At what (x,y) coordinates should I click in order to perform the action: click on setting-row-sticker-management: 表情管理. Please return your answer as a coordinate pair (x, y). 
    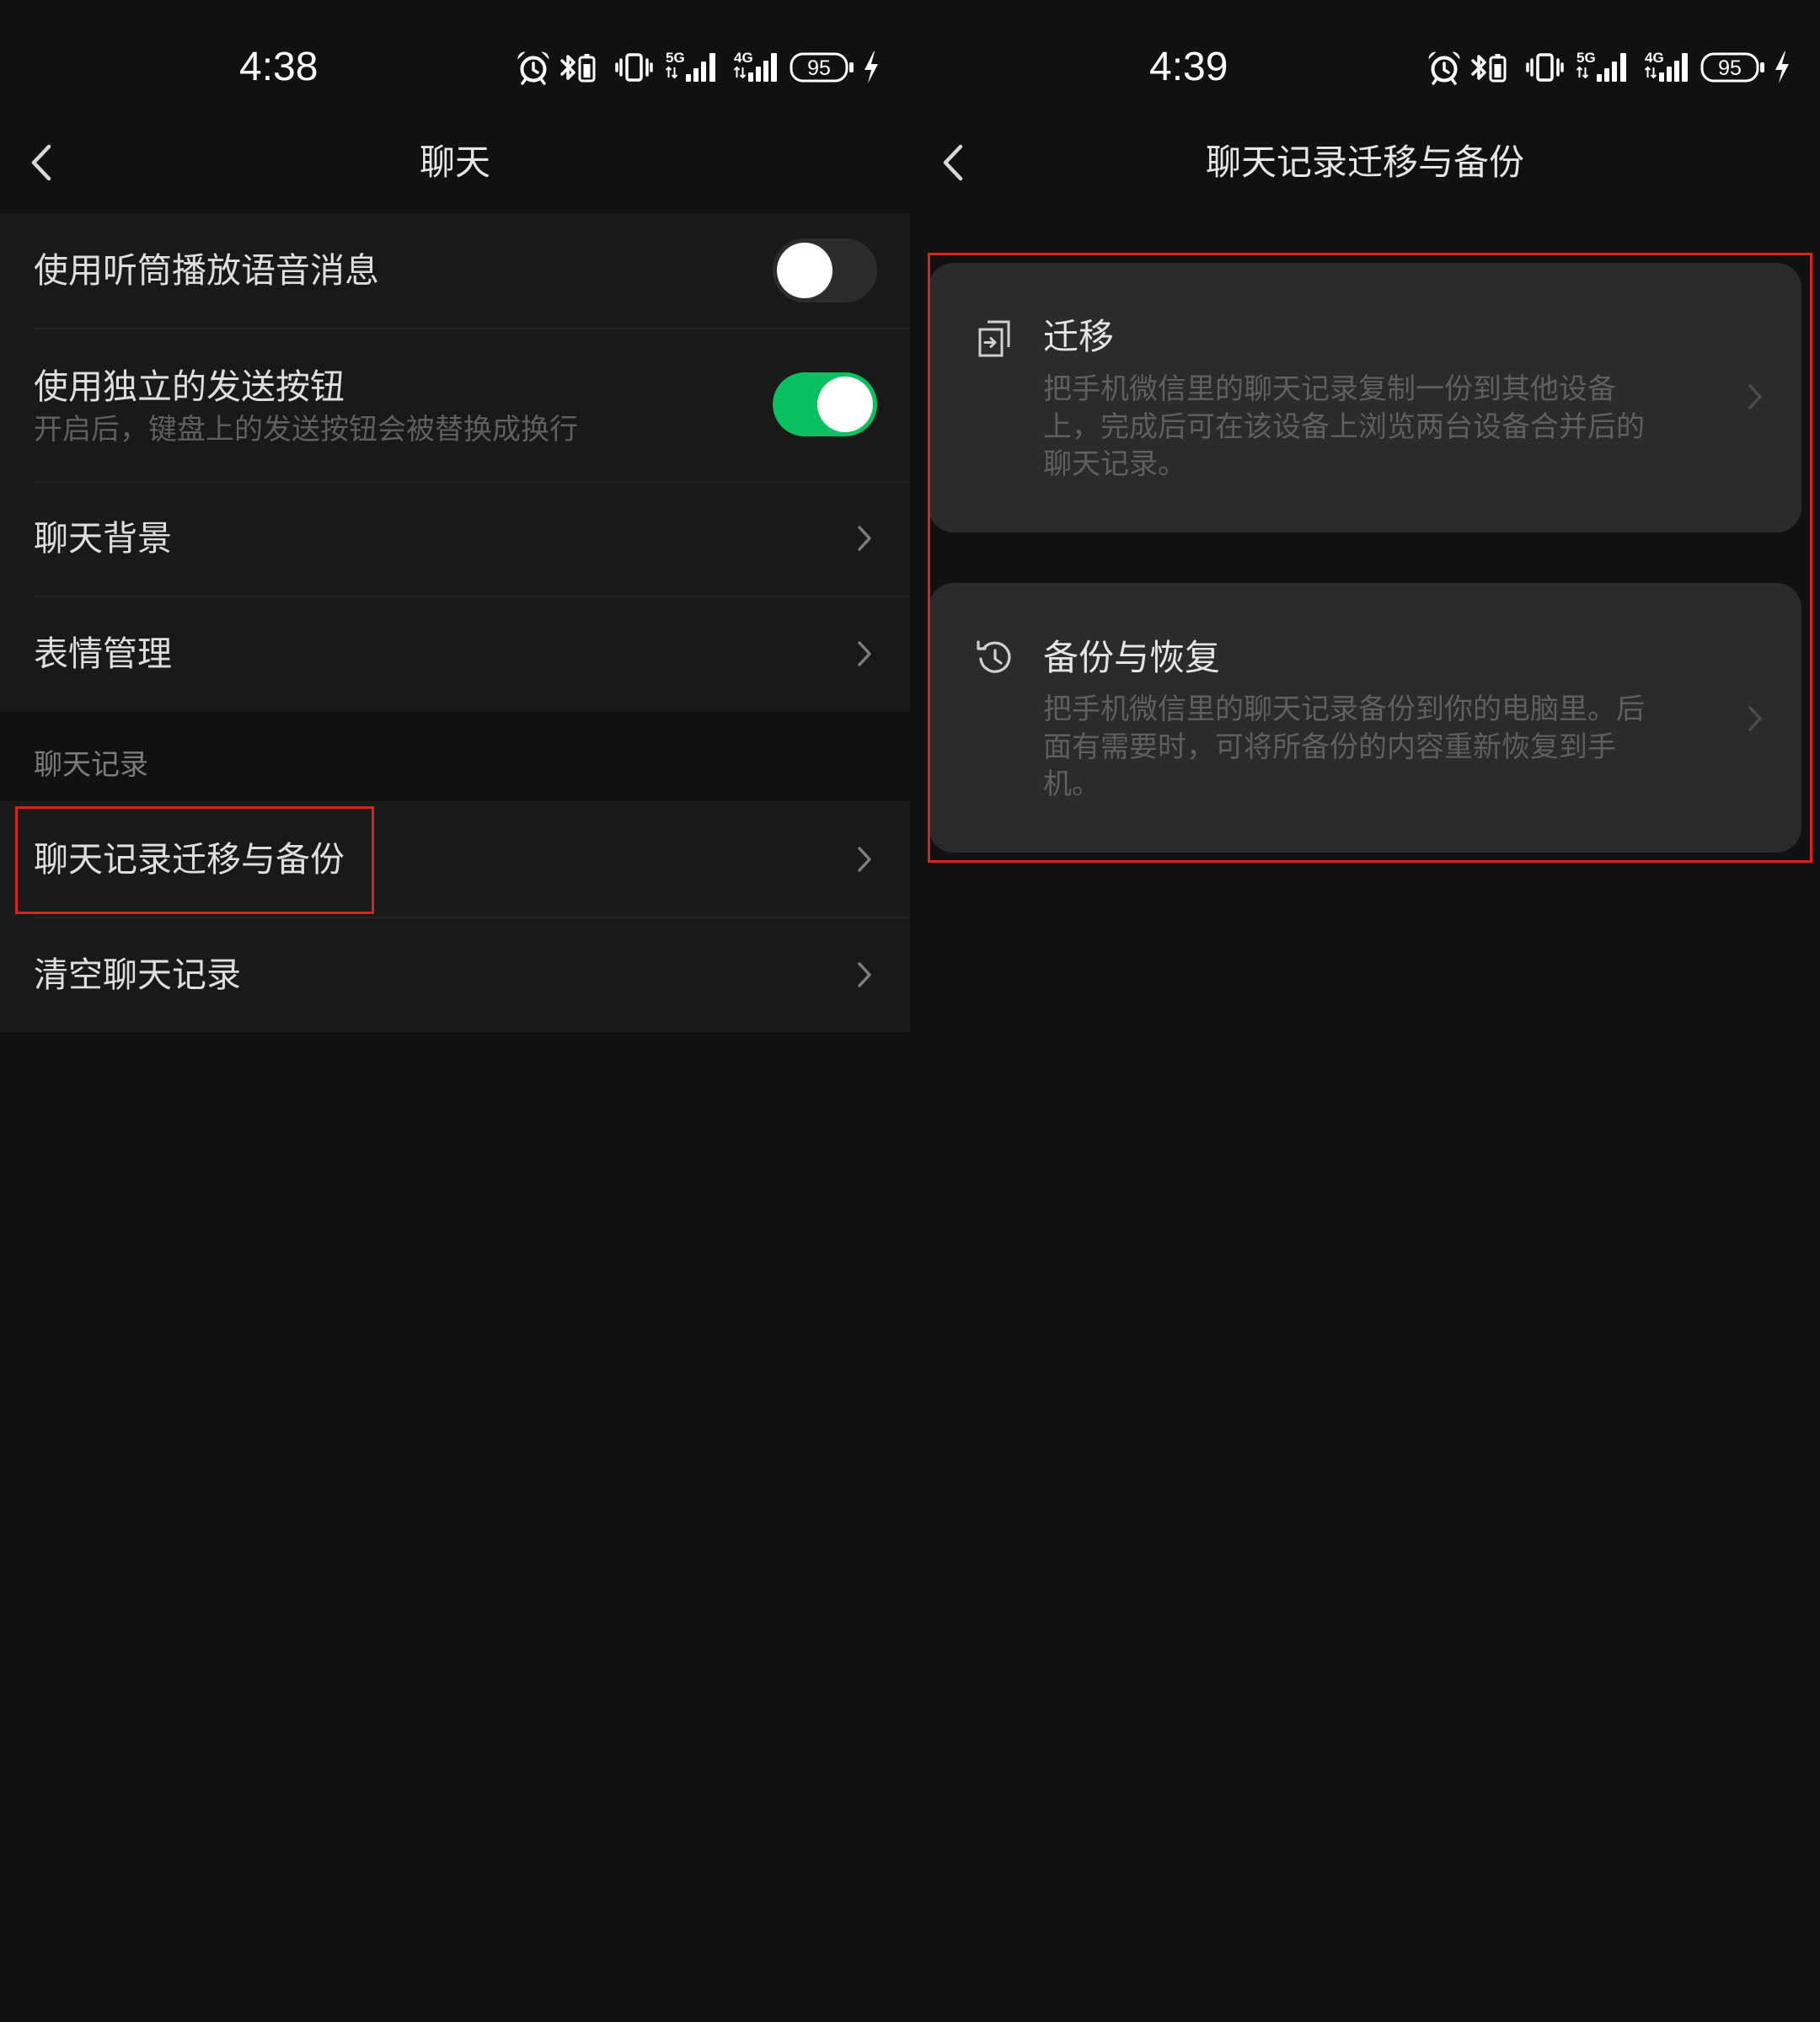
    Looking at the image, I should click on (455, 654).